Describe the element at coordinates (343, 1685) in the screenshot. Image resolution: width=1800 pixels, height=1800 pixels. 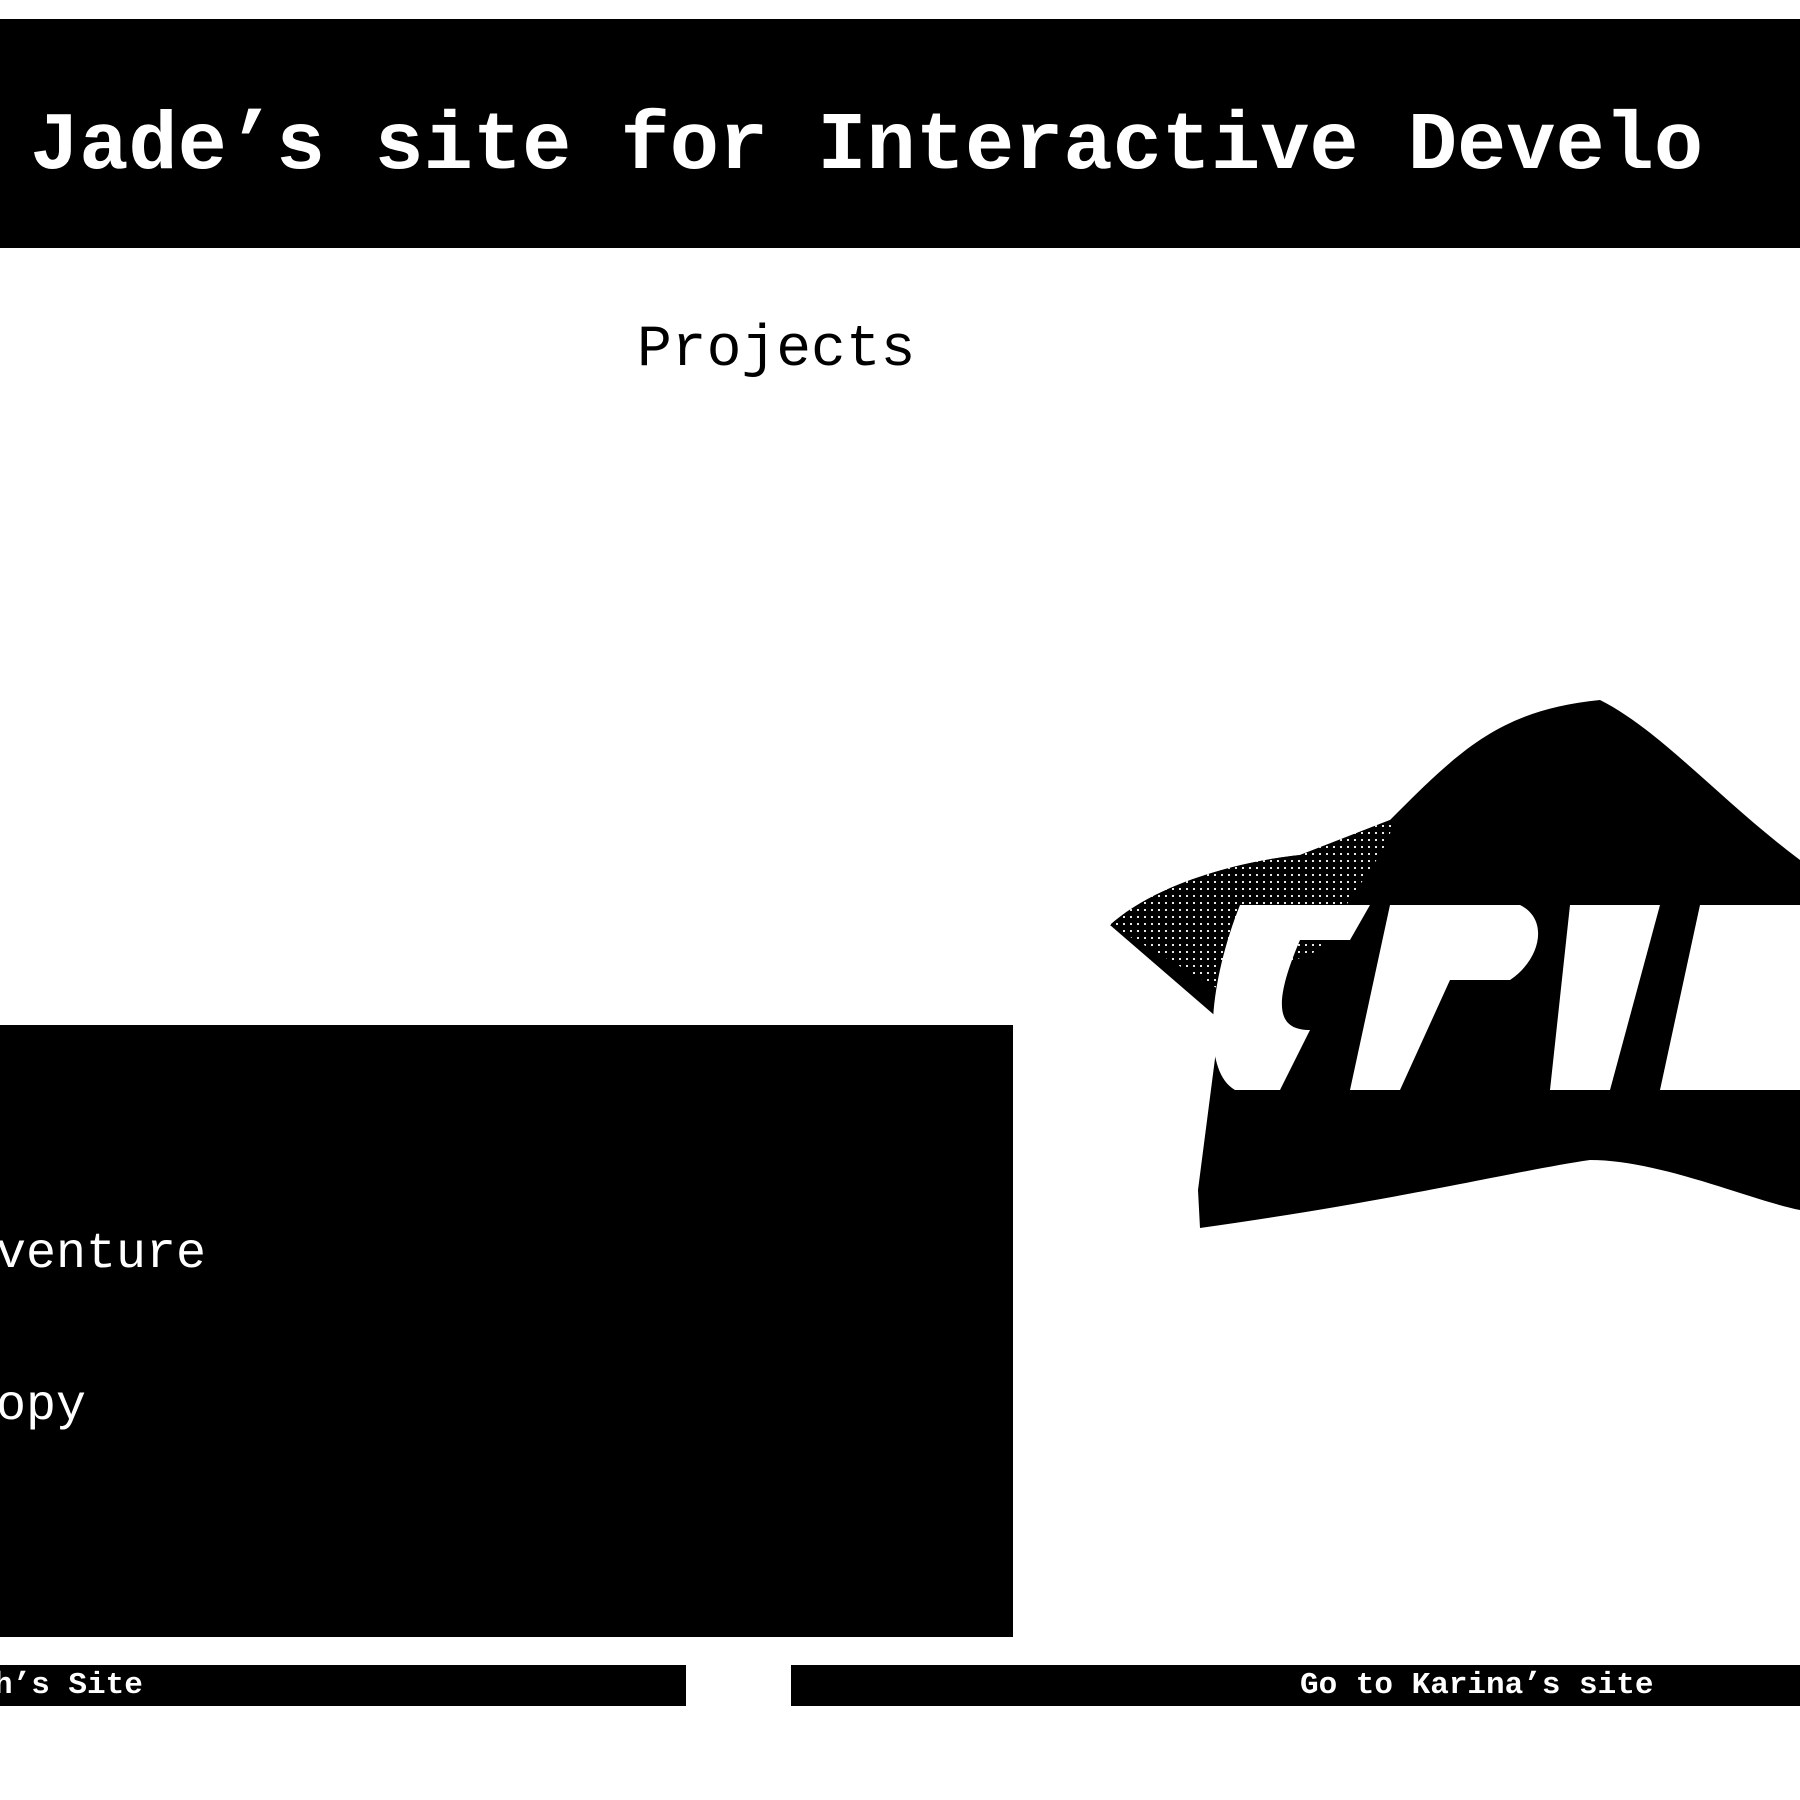
I see `prev-site-button: h’s Site` at that location.